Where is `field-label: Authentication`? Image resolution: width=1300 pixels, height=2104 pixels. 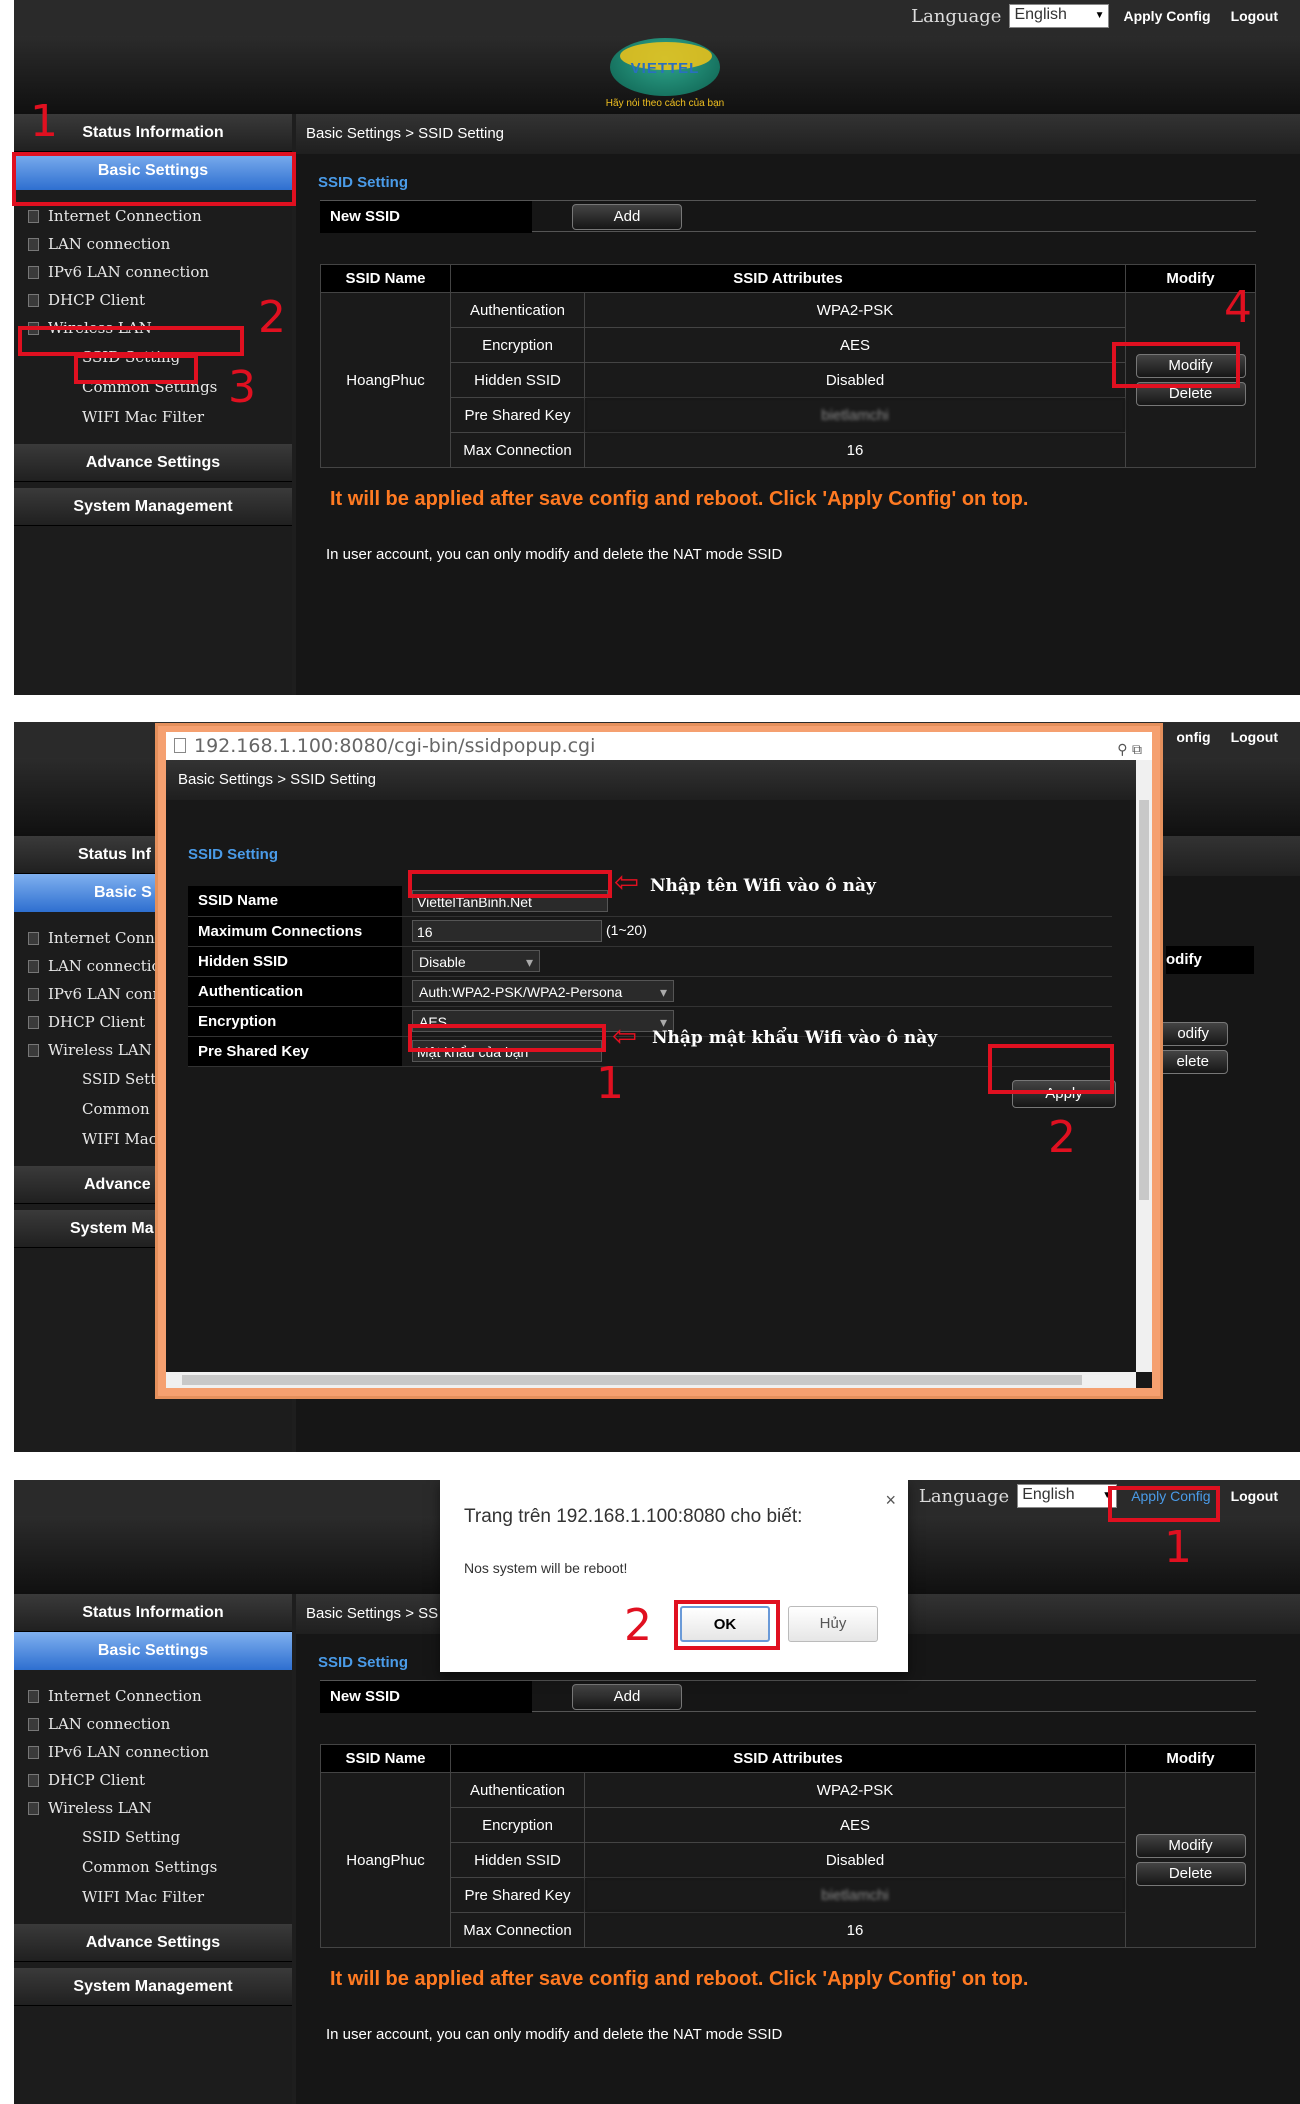
field-label: Authentication is located at coordinates (295, 991).